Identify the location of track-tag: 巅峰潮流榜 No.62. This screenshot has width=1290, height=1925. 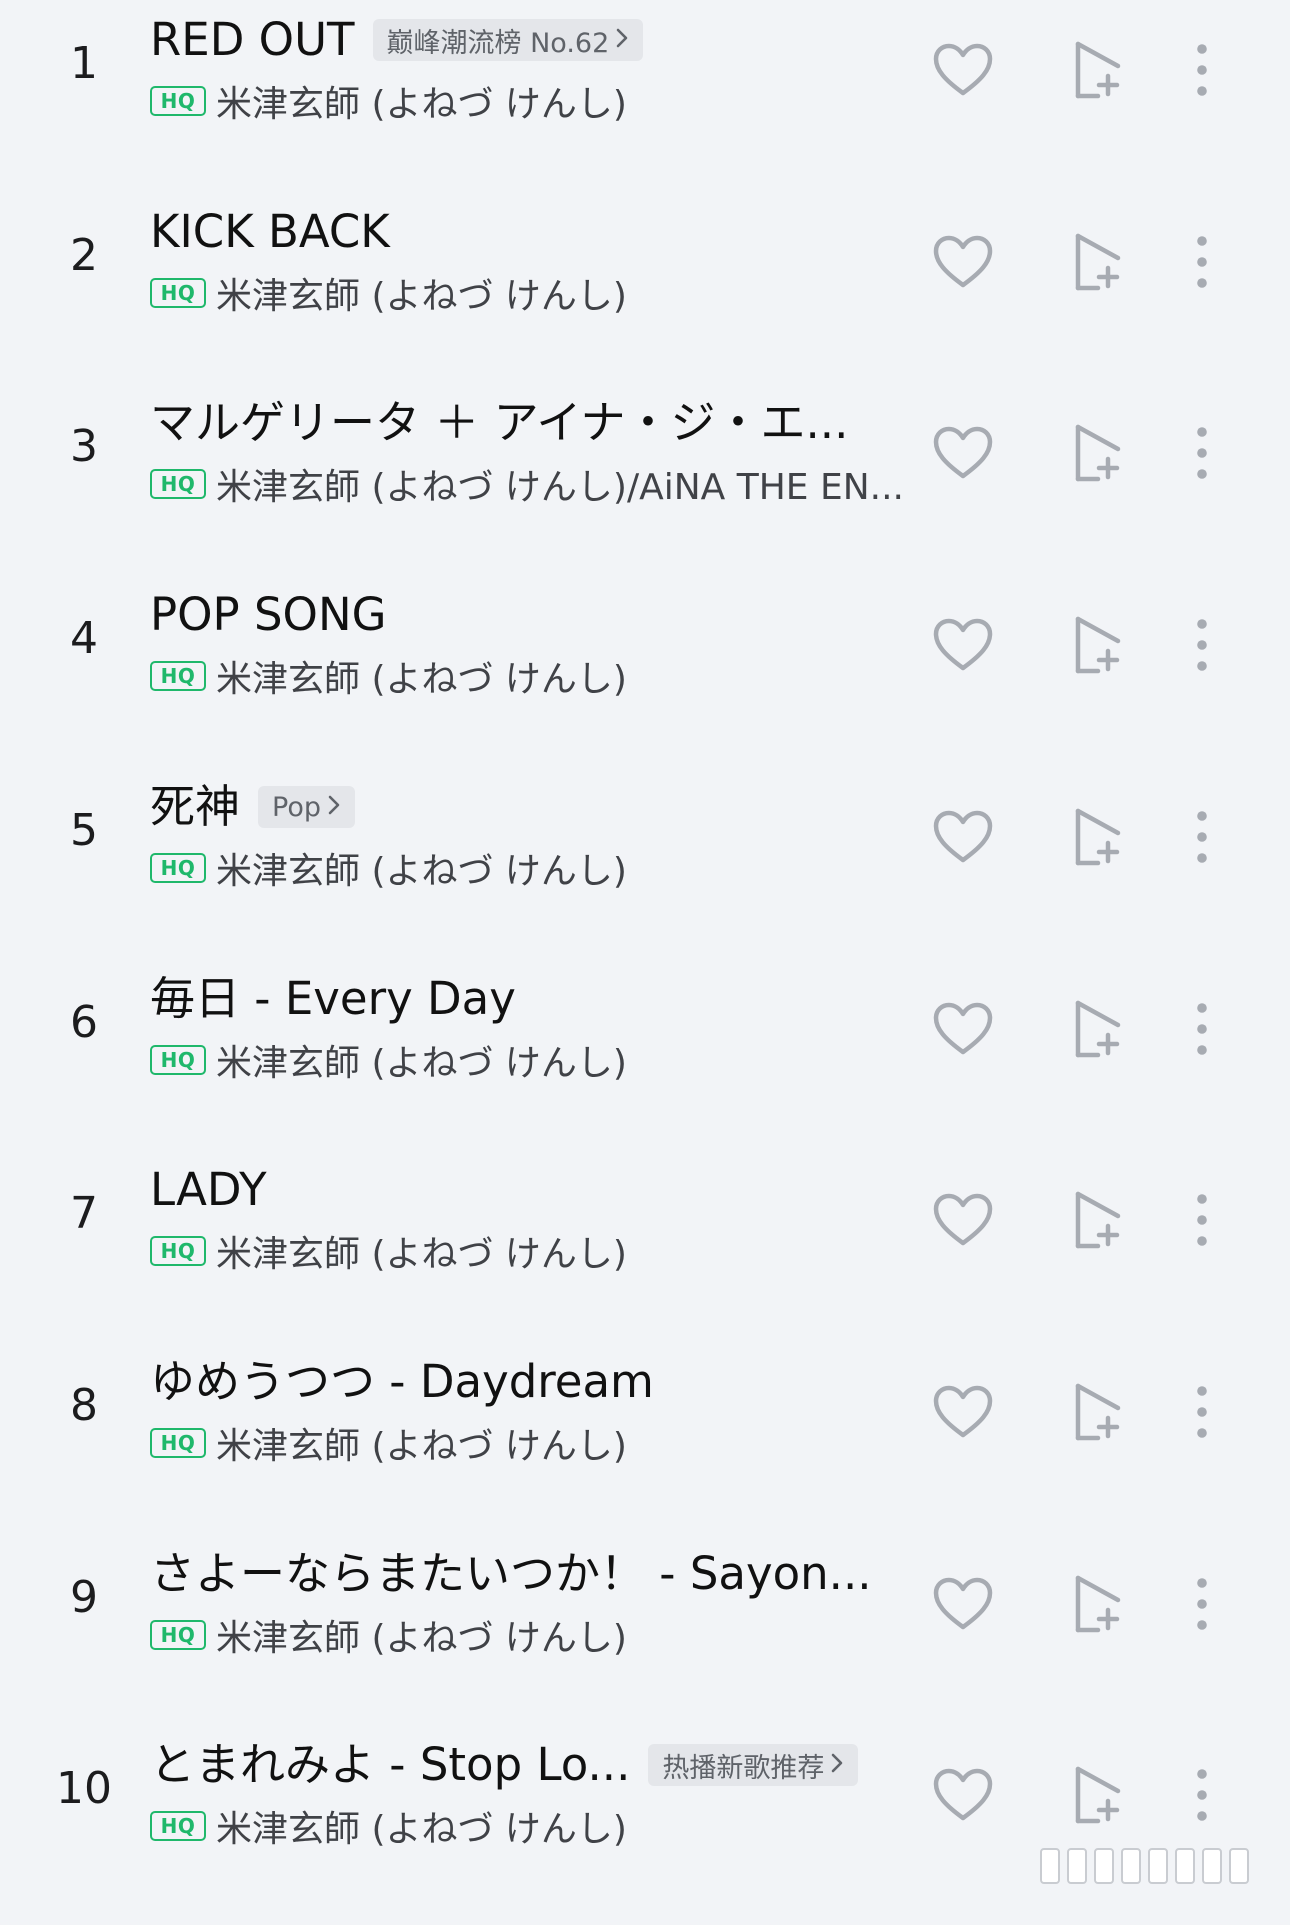
(508, 40).